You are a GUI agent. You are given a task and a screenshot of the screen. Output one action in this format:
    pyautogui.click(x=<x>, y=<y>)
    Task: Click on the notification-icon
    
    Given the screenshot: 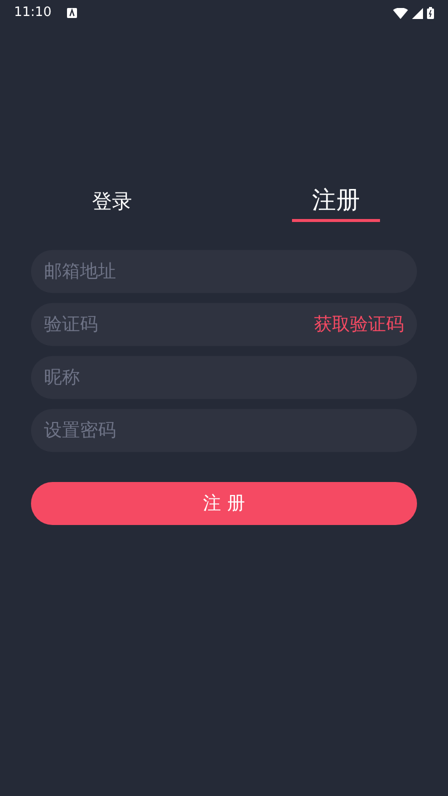 What is the action you would take?
    pyautogui.click(x=72, y=13)
    